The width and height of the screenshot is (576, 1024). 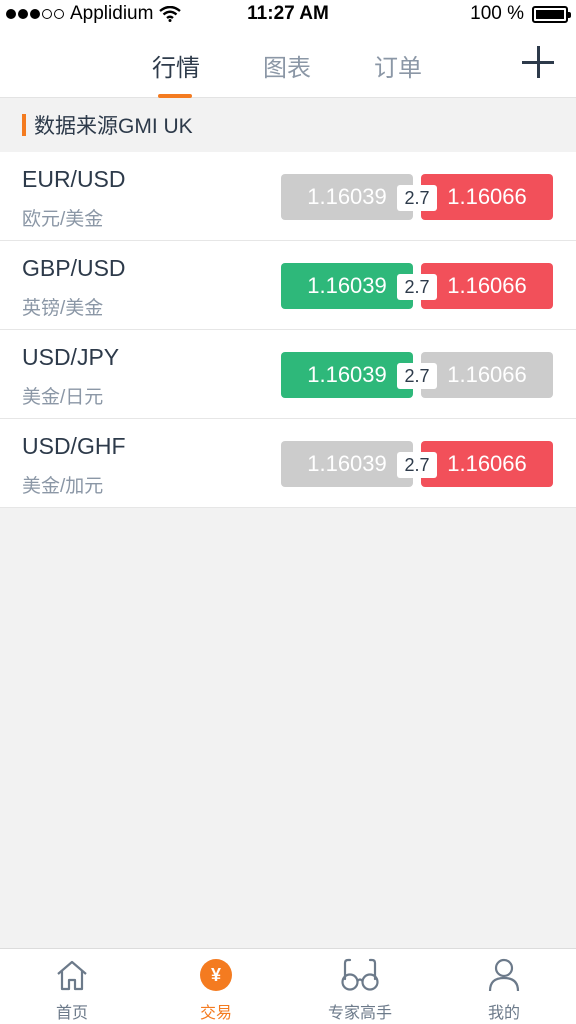 I want to click on nav-label: 专家高手, so click(x=359, y=1013).